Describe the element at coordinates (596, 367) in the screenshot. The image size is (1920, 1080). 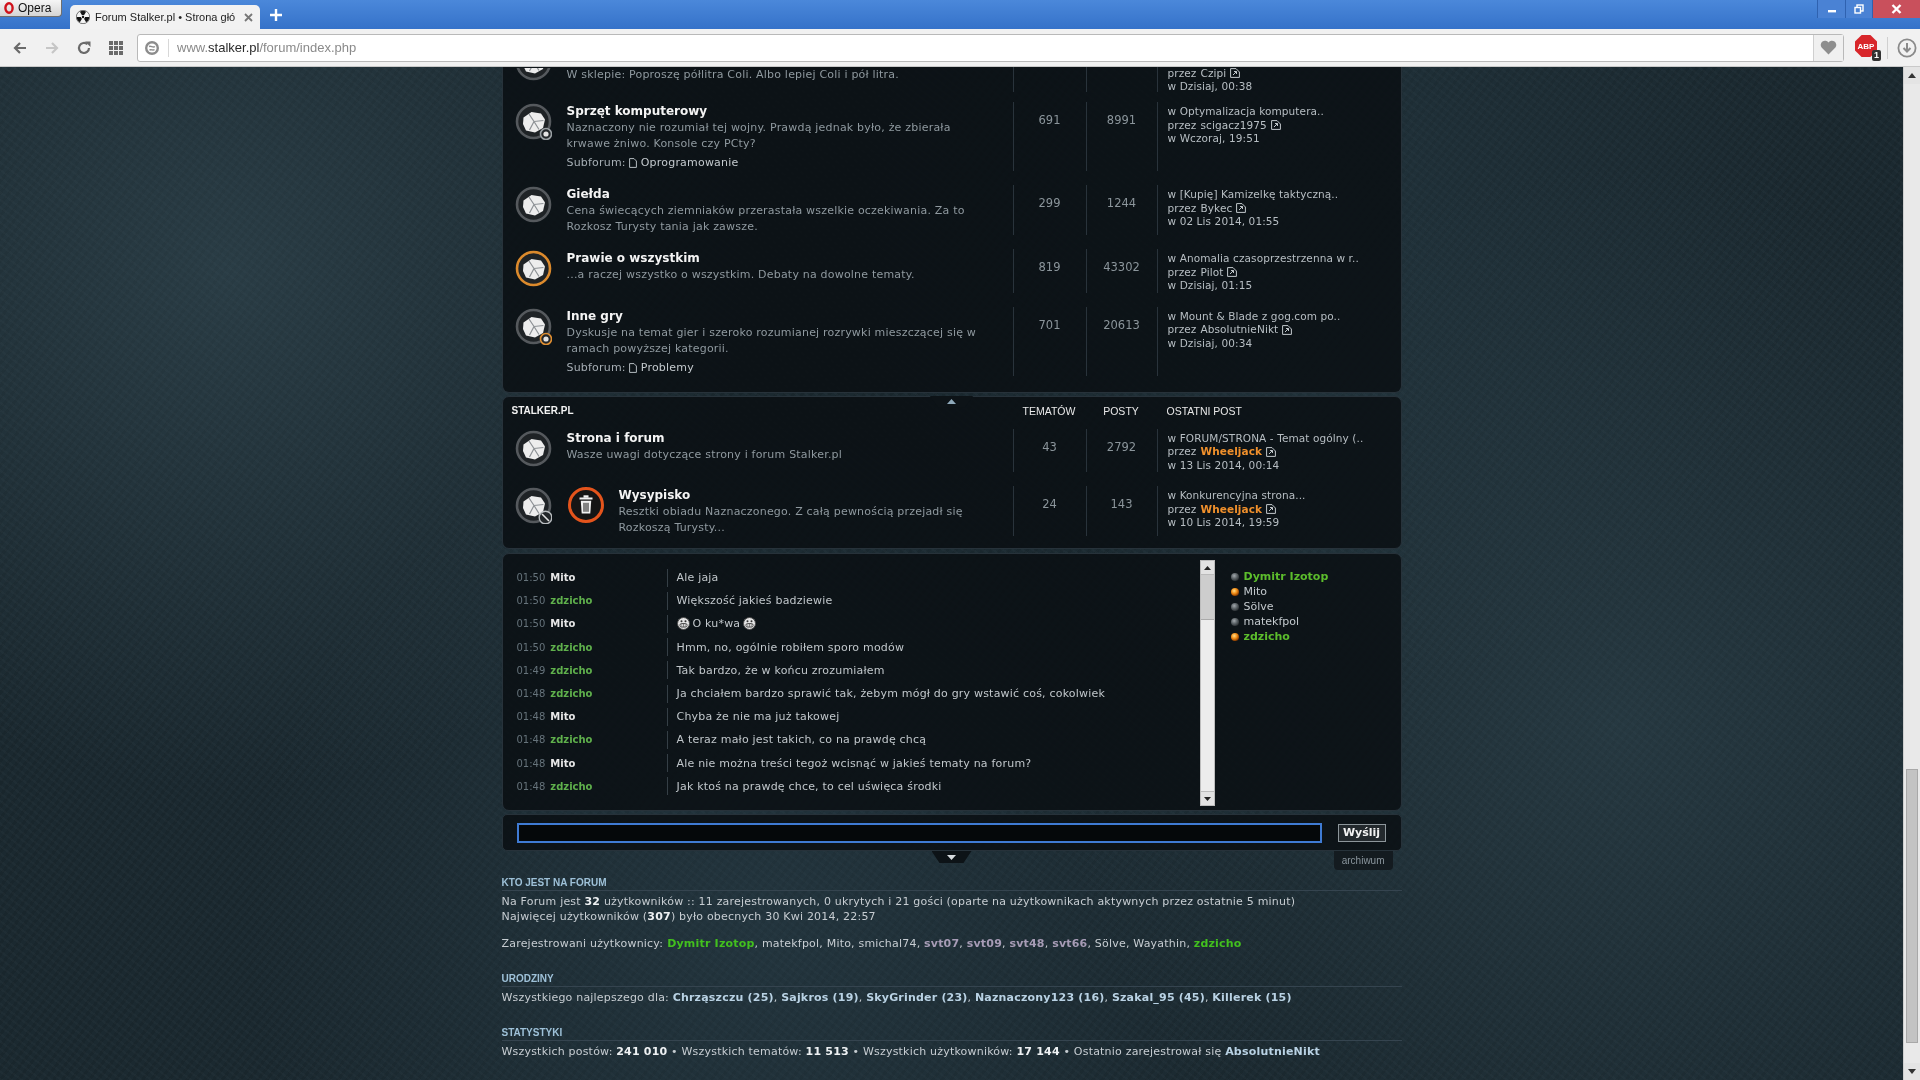
I see `subforum-label: Subforum:` at that location.